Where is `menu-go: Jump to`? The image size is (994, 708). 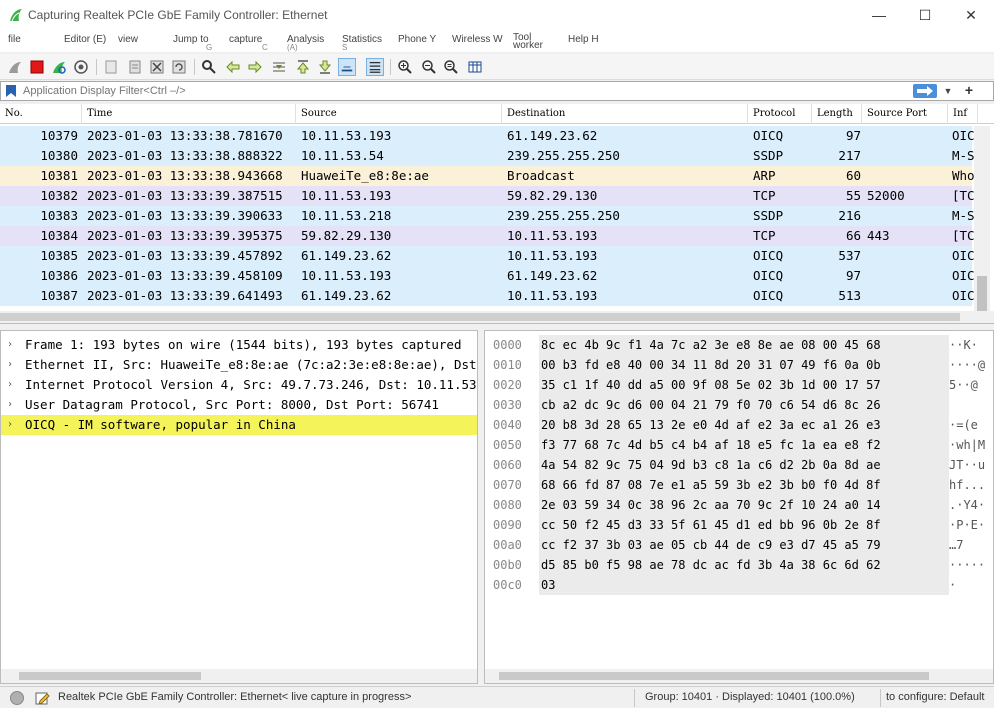
menu-go: Jump to is located at coordinates (191, 39).